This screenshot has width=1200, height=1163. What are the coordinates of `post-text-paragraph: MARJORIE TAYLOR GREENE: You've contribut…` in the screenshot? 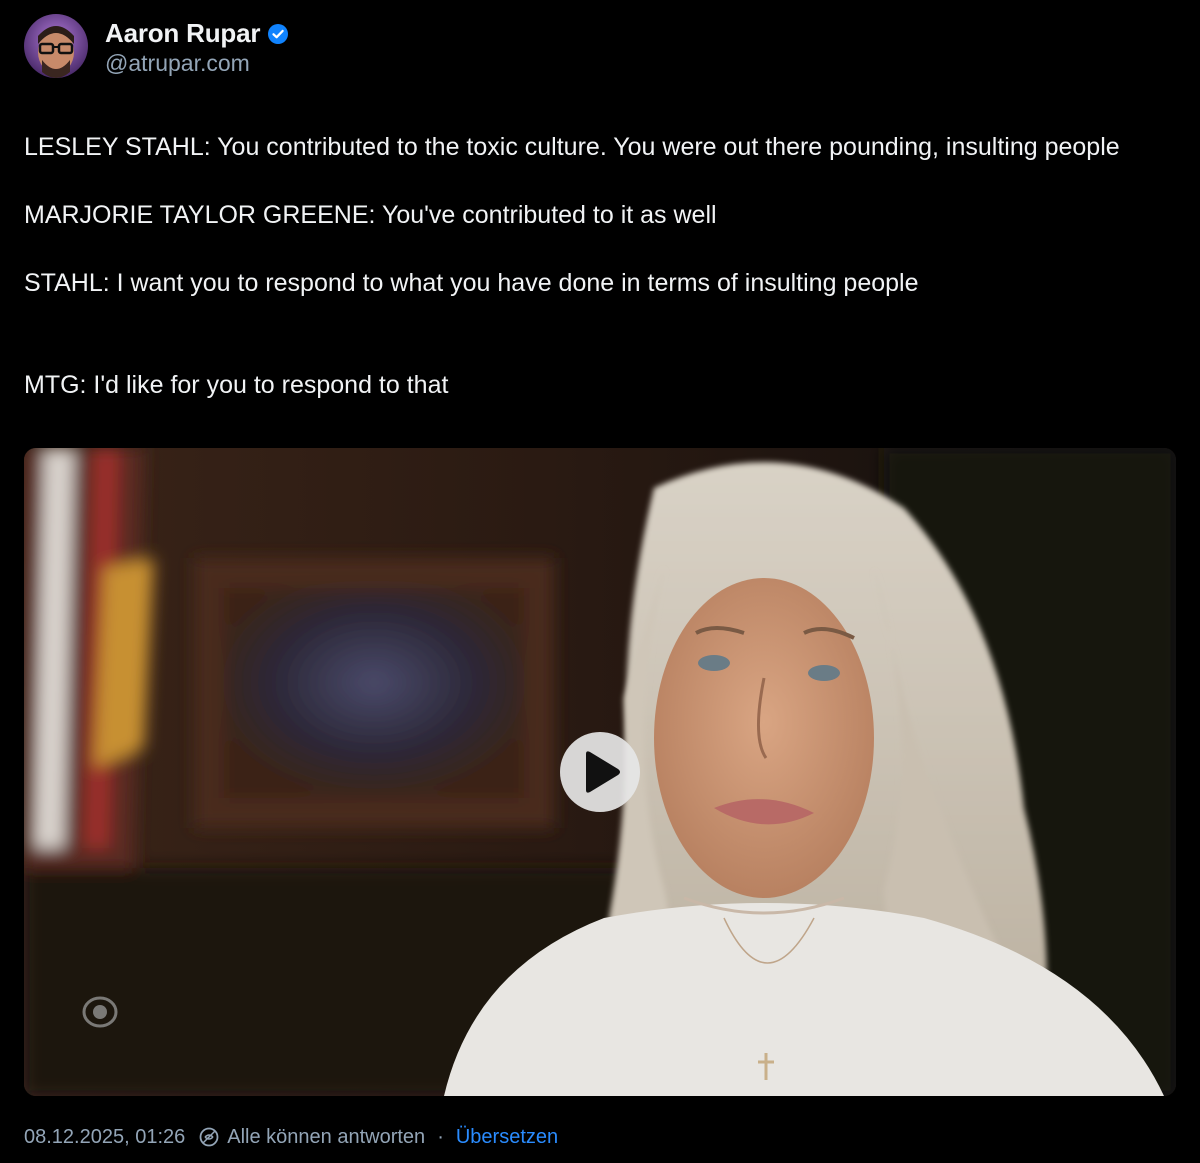 It's located at (370, 215).